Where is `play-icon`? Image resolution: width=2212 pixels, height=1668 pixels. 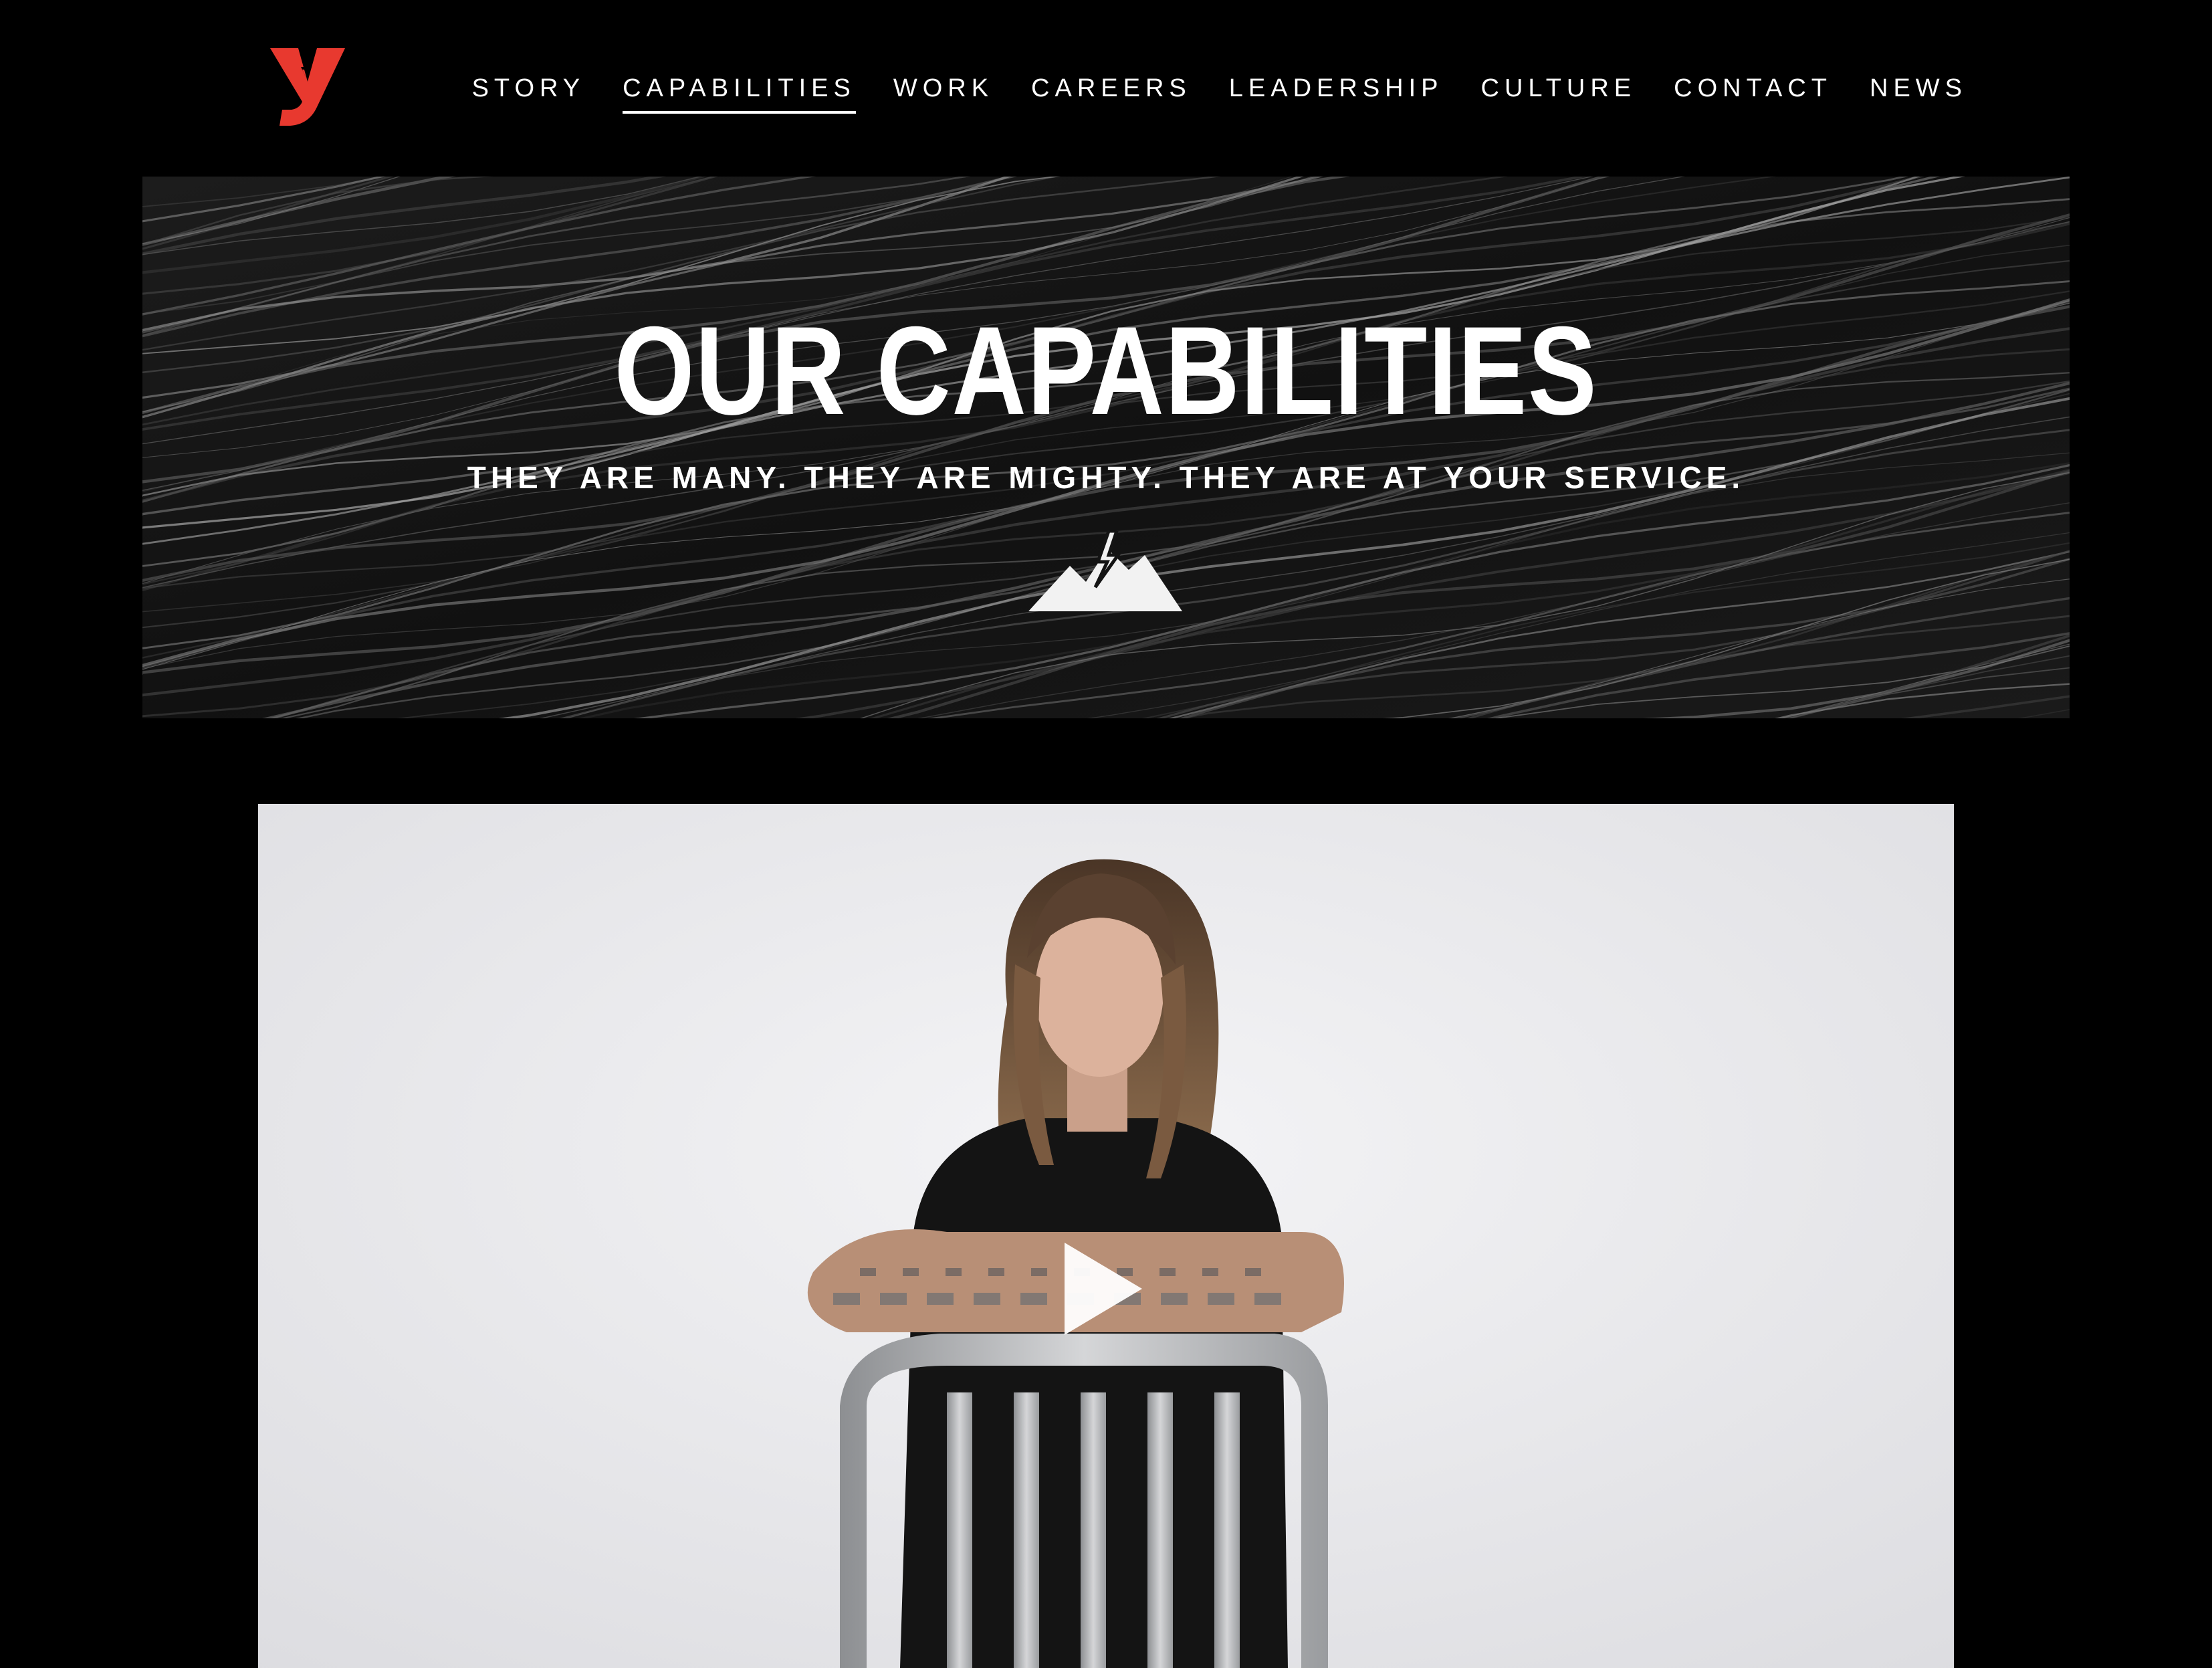
play-icon is located at coordinates (1103, 1289).